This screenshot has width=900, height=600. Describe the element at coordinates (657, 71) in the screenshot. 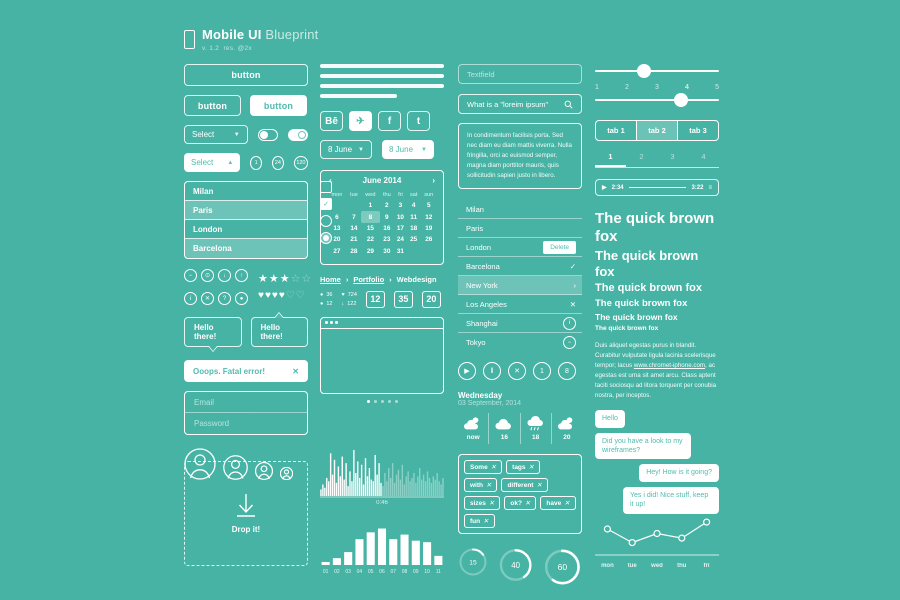

I see `slider-top` at that location.